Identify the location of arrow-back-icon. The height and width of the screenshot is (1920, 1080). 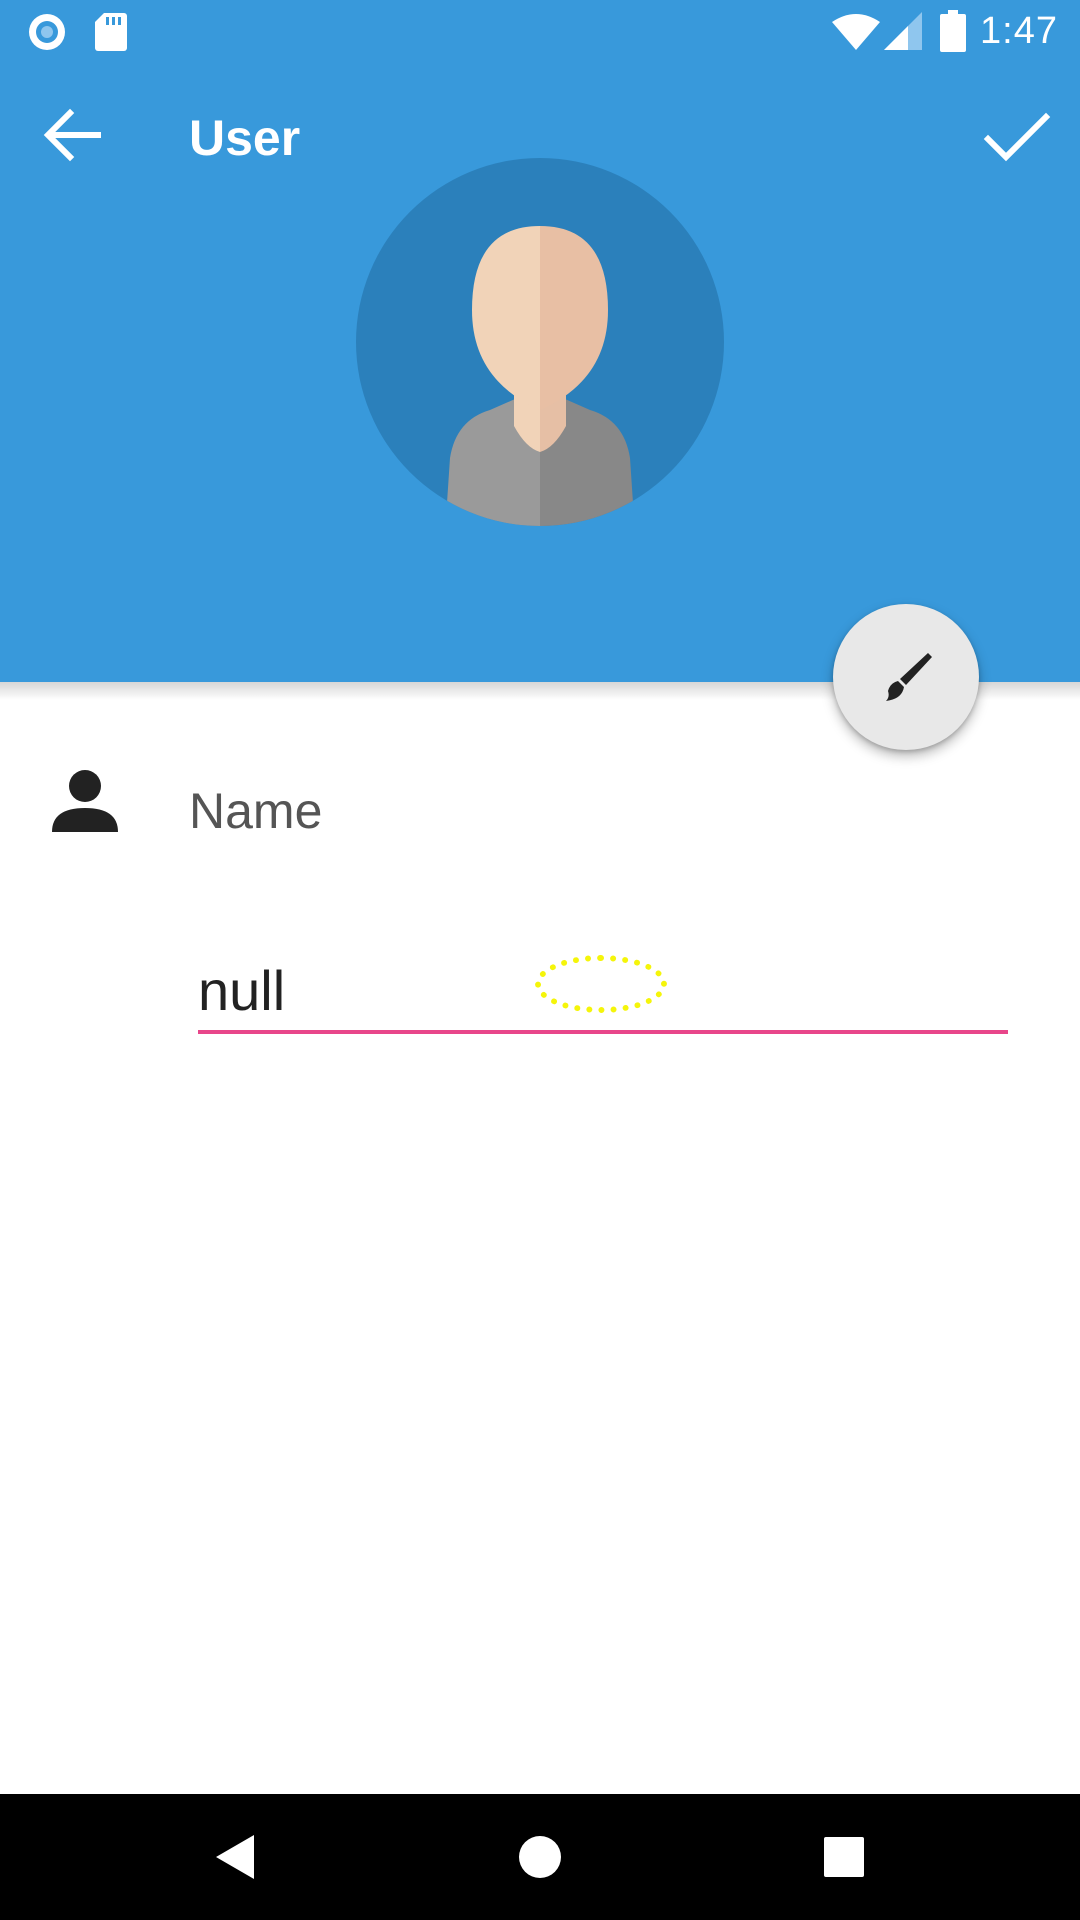
(72, 135).